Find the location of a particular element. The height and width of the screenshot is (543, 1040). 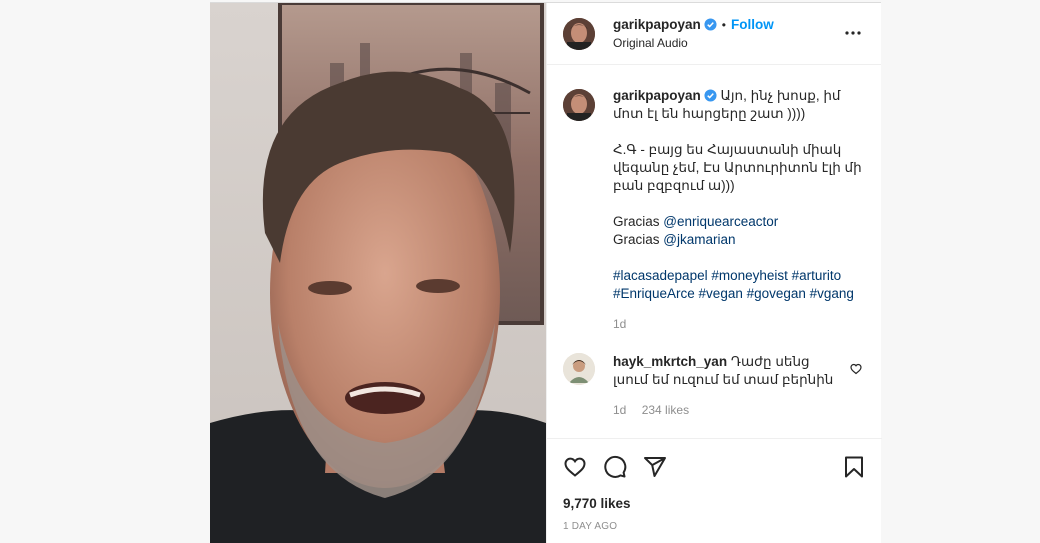

commenter-username: hayk_mkrtch_yan is located at coordinates (670, 361).